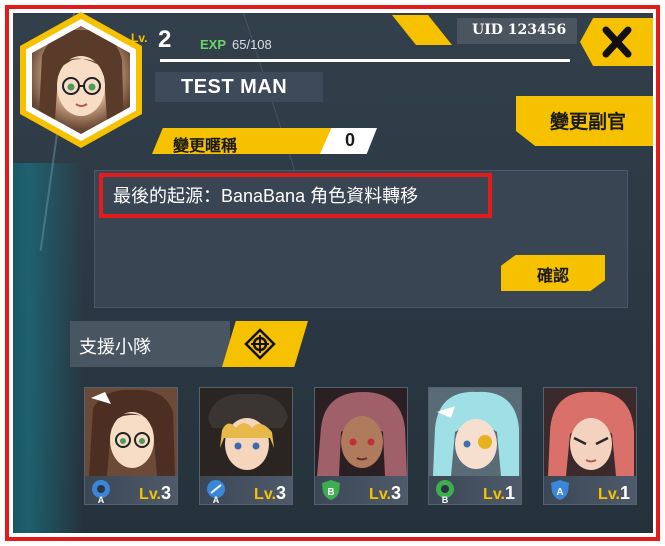 This screenshot has width=665, height=546. What do you see at coordinates (165, 39) in the screenshot?
I see `player-level: 2` at bounding box center [165, 39].